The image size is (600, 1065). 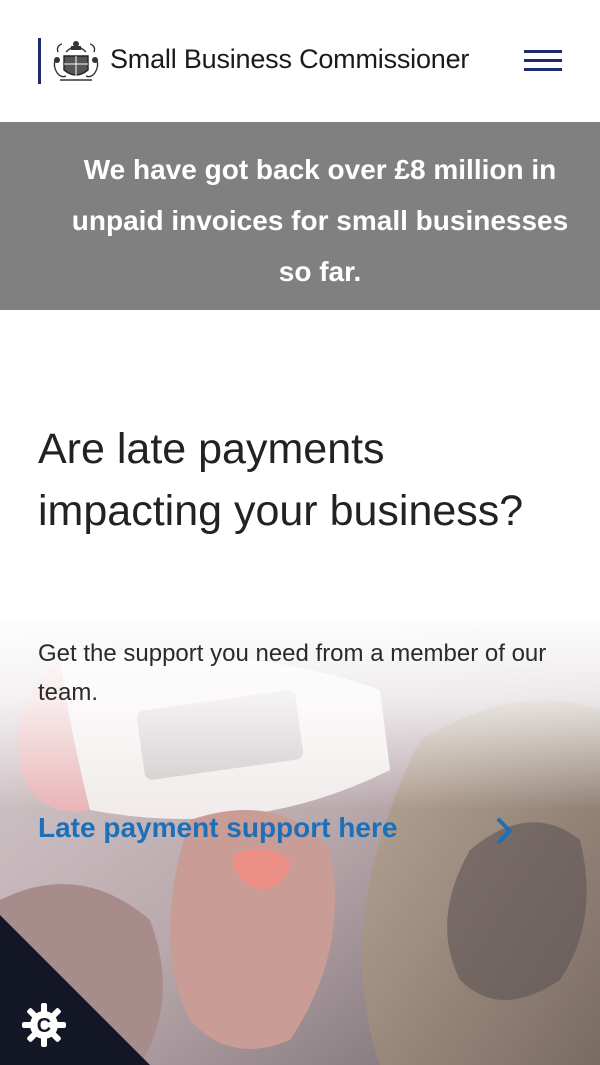 What do you see at coordinates (289, 59) in the screenshot?
I see `brand-name: Small Business Commissioner` at bounding box center [289, 59].